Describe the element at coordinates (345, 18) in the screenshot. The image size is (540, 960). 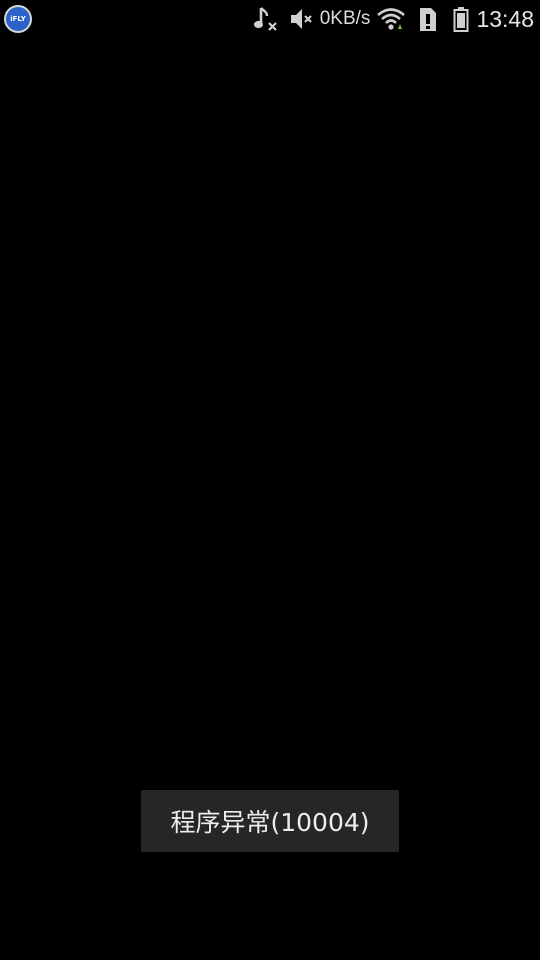
I see `network-speed: 0KB/s` at that location.